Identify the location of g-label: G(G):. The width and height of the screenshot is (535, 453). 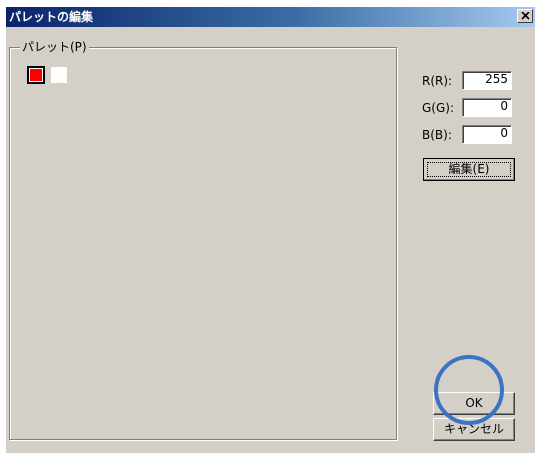
(438, 108).